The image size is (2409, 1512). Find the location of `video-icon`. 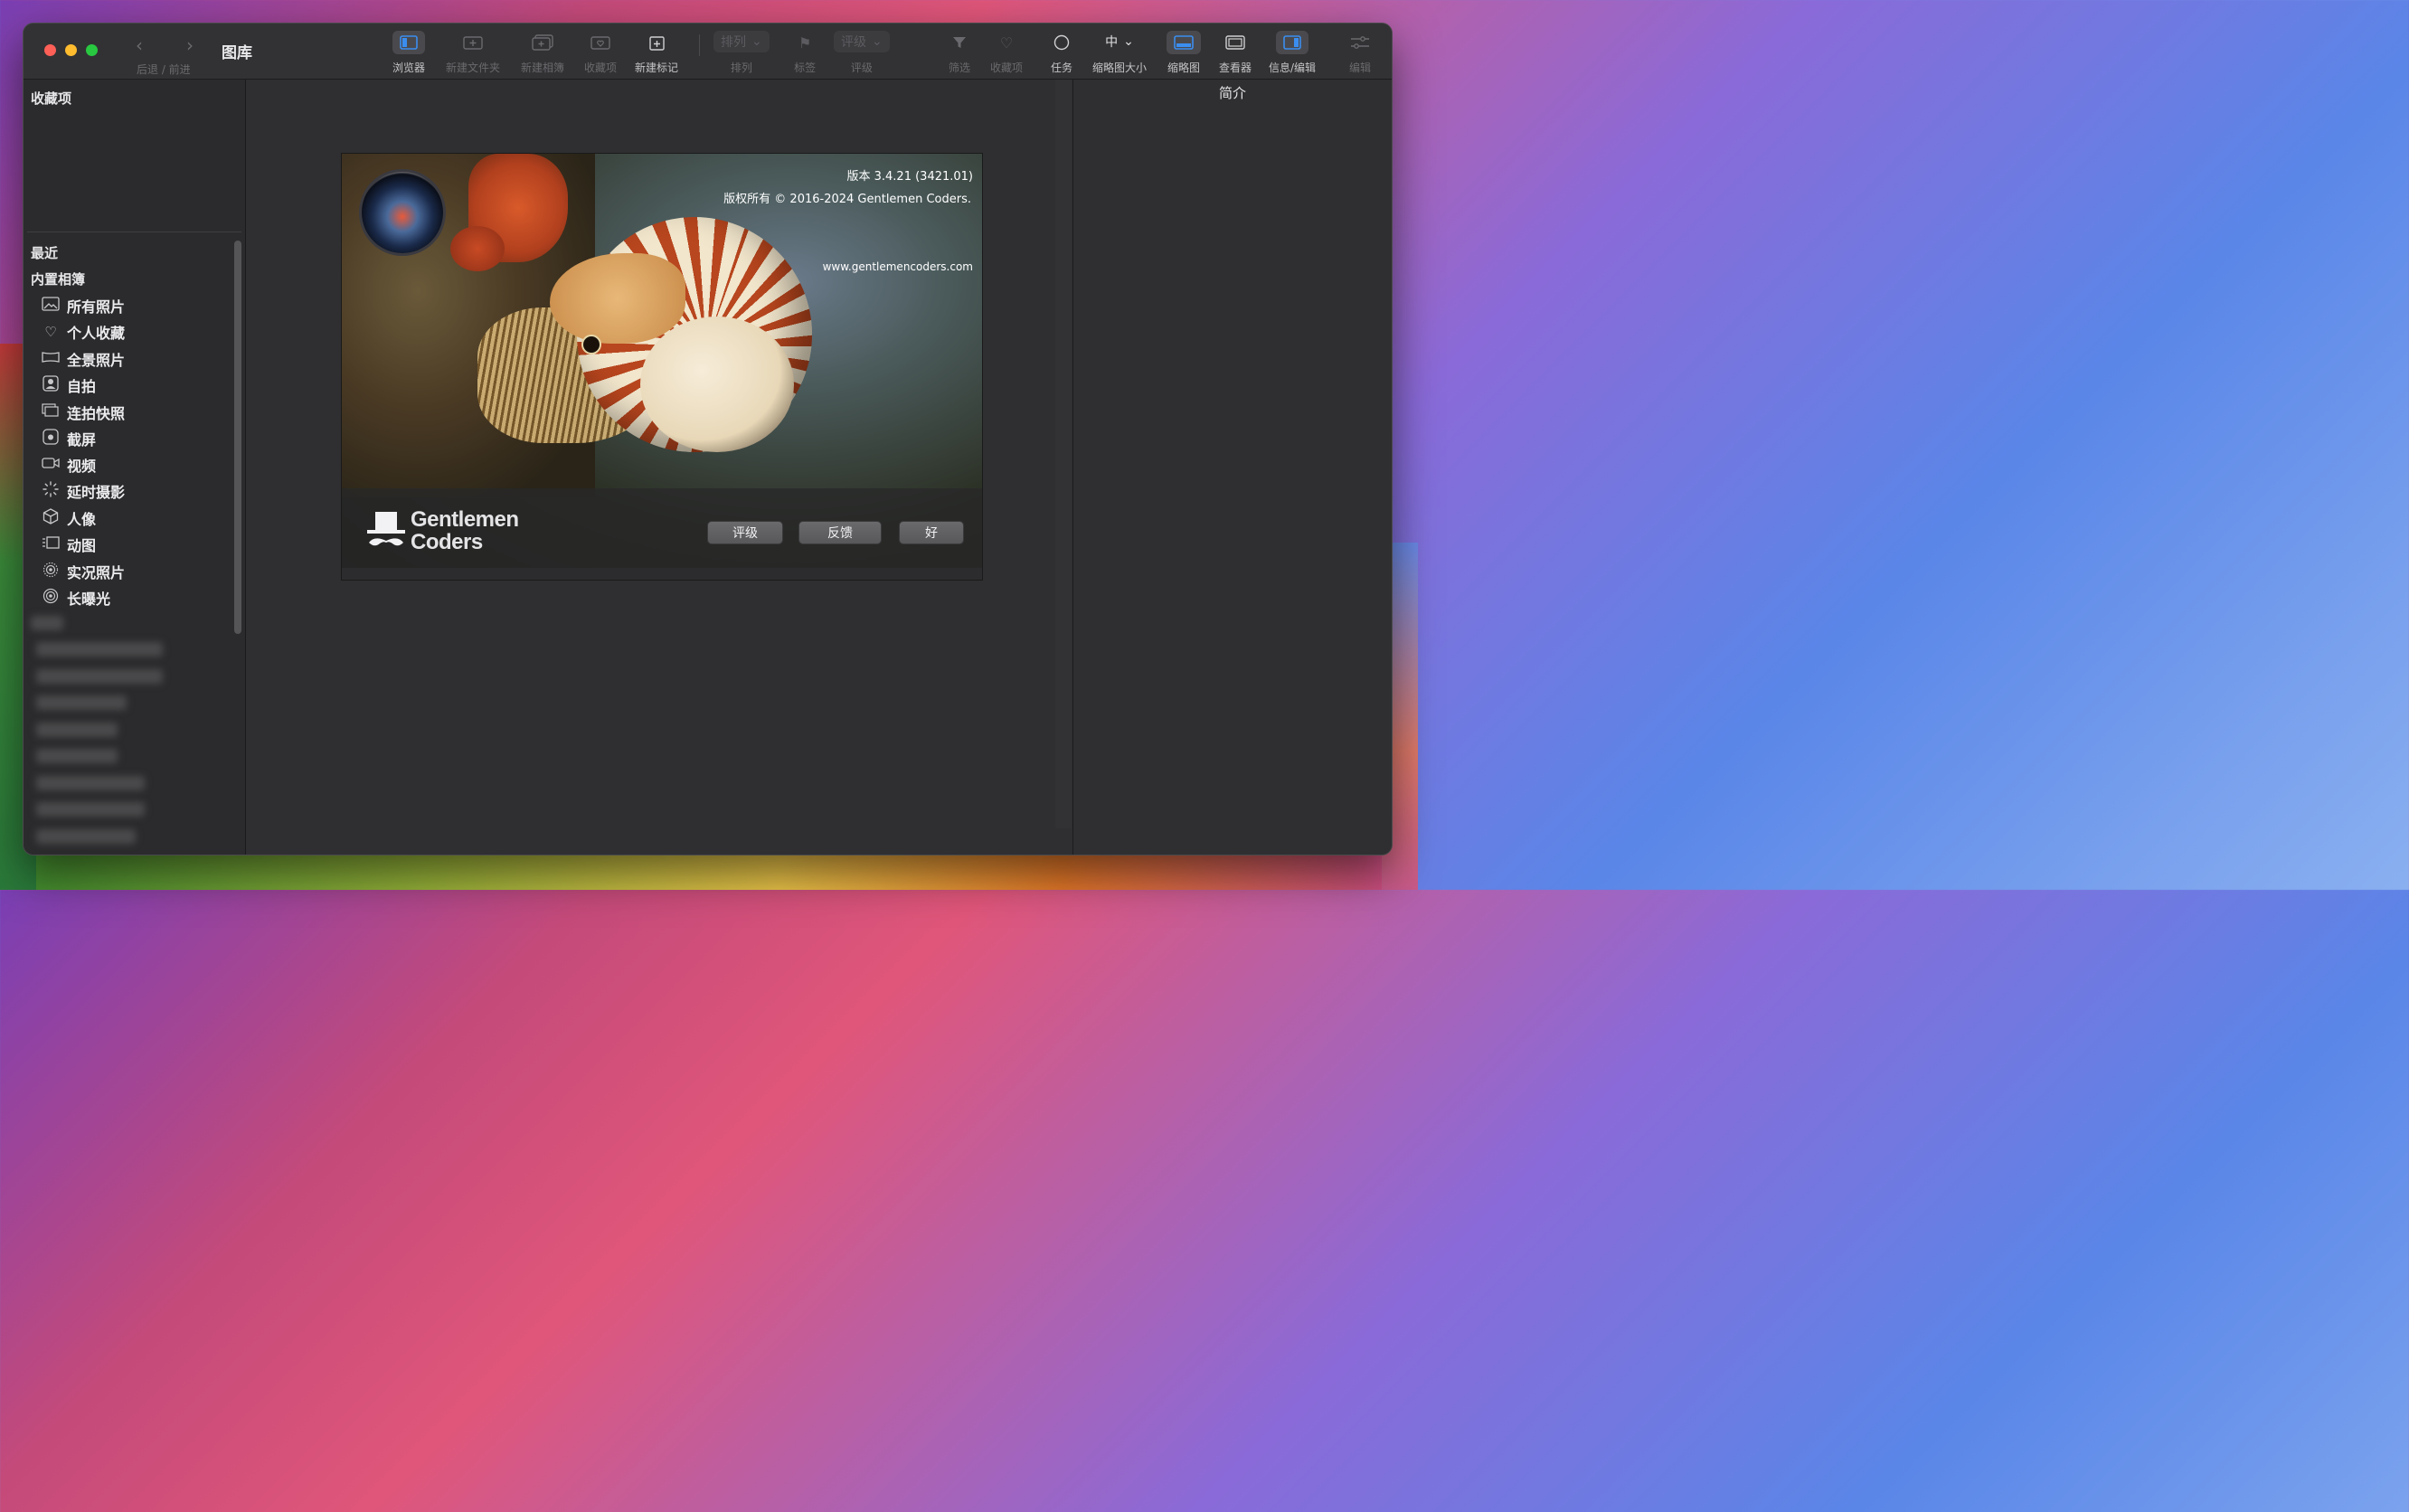

video-icon is located at coordinates (51, 465).